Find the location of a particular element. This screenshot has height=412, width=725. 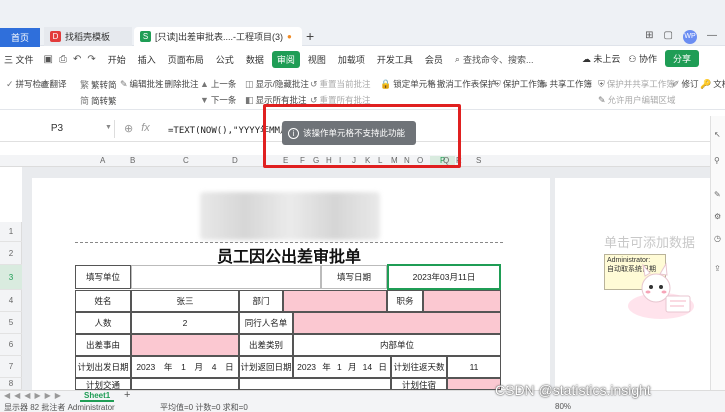

name-box: P3 is located at coordinates (57, 129).